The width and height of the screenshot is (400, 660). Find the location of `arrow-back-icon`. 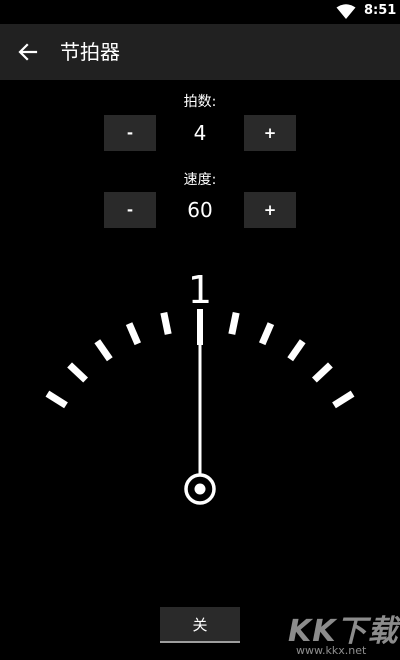

arrow-back-icon is located at coordinates (28, 52).